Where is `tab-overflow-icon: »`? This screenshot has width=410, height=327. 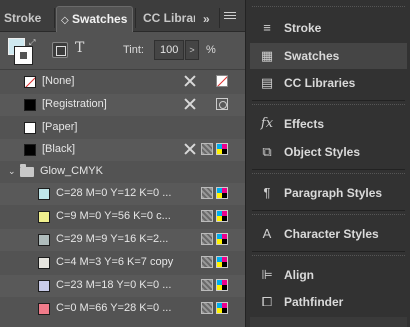
tab-overflow-icon: » is located at coordinates (206, 19).